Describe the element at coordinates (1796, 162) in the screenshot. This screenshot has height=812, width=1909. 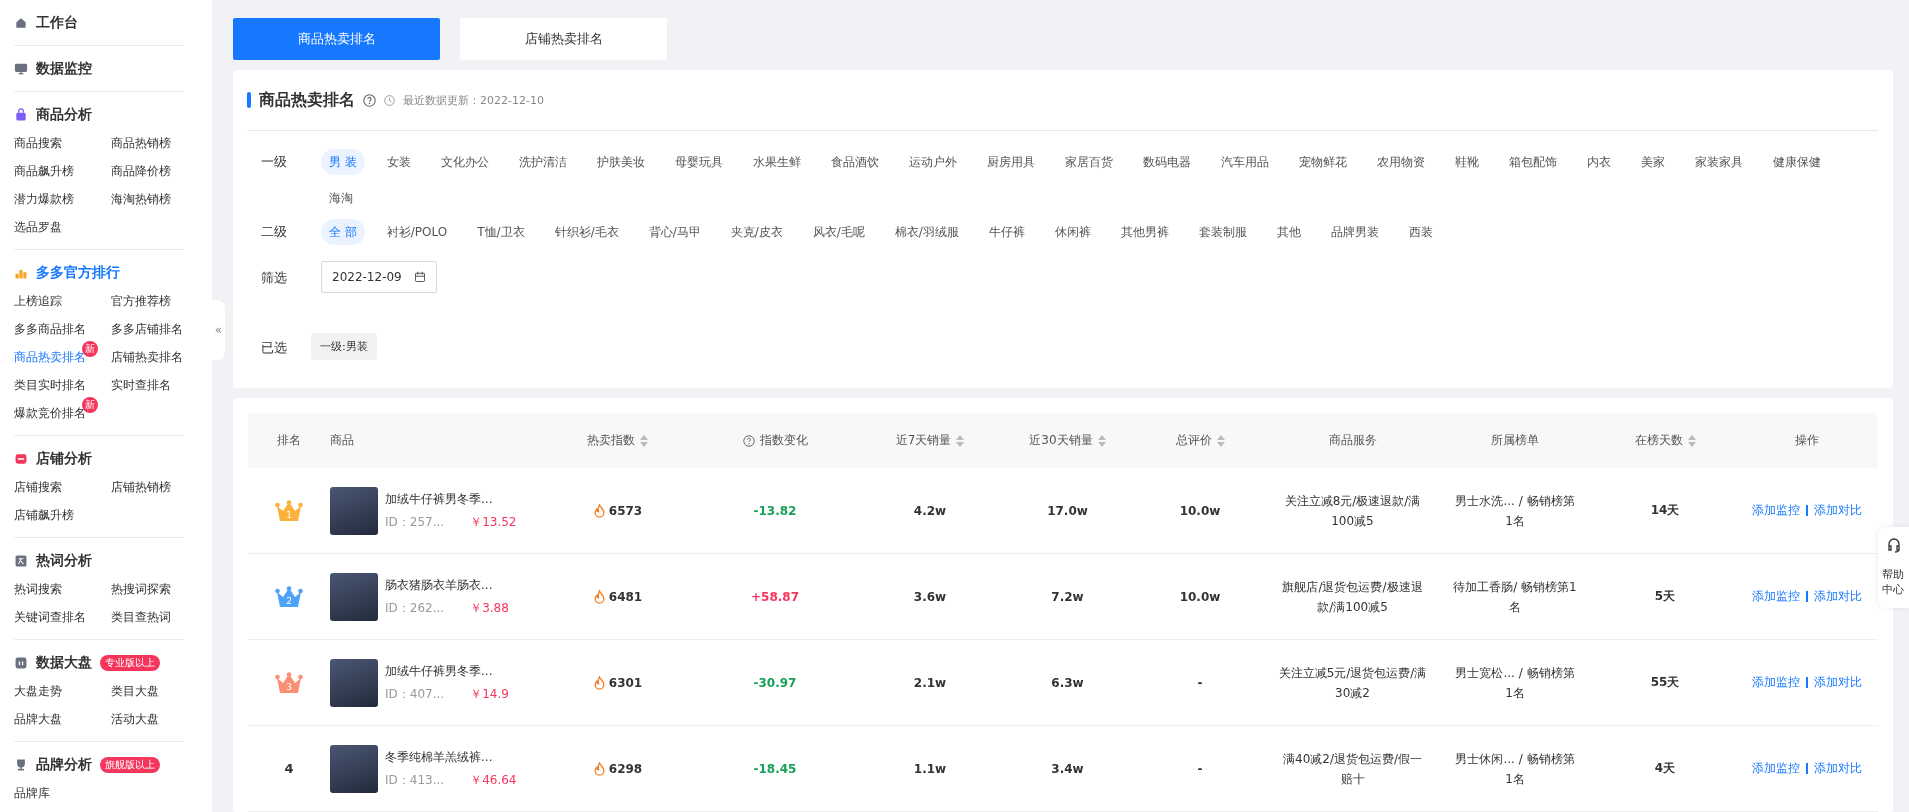
I see `category-option: 健康保健` at that location.